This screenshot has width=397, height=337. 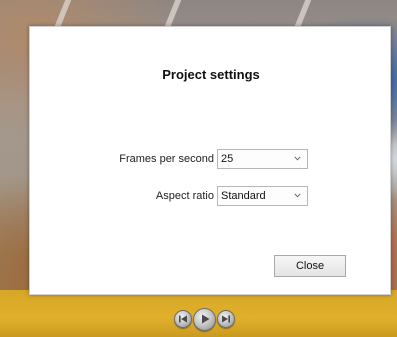 I want to click on aspect-ratio-select: Standard, so click(x=262, y=196).